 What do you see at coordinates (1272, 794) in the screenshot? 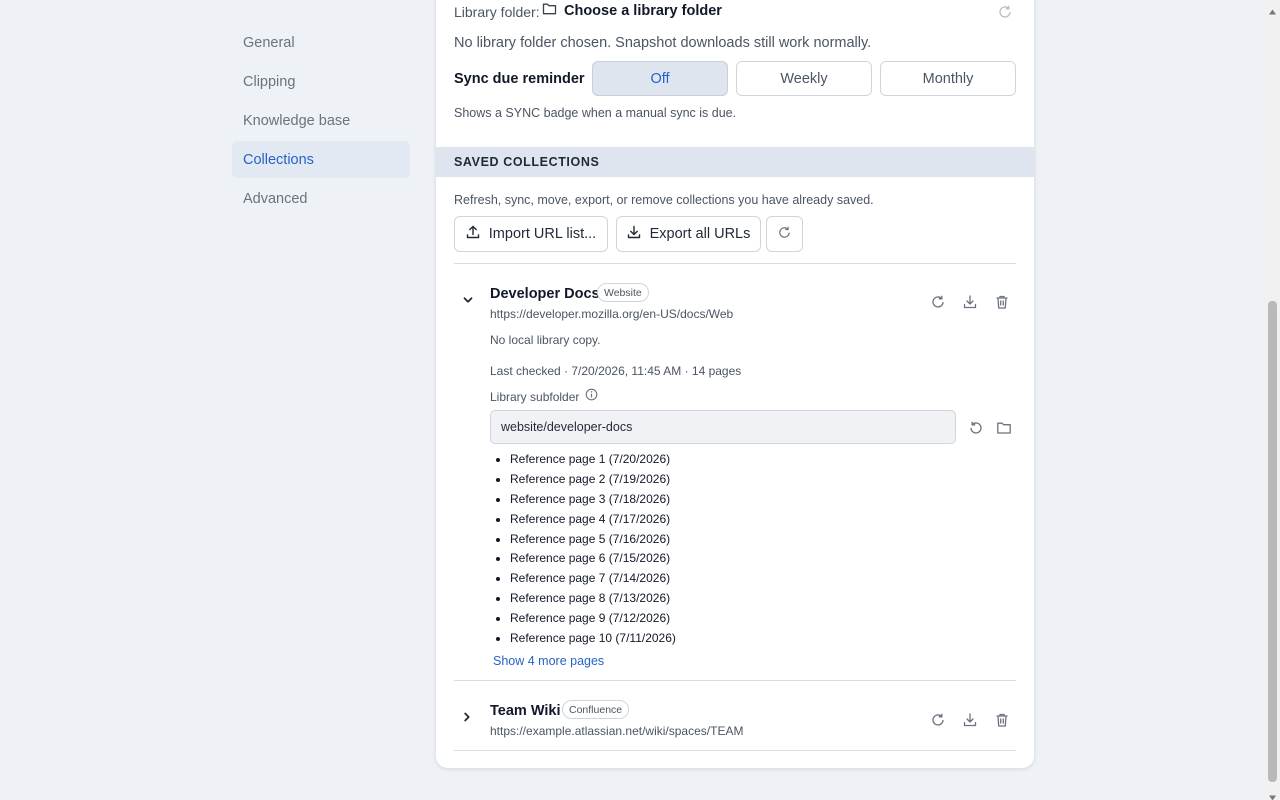
I see `scroll-down-arrow-icon` at bounding box center [1272, 794].